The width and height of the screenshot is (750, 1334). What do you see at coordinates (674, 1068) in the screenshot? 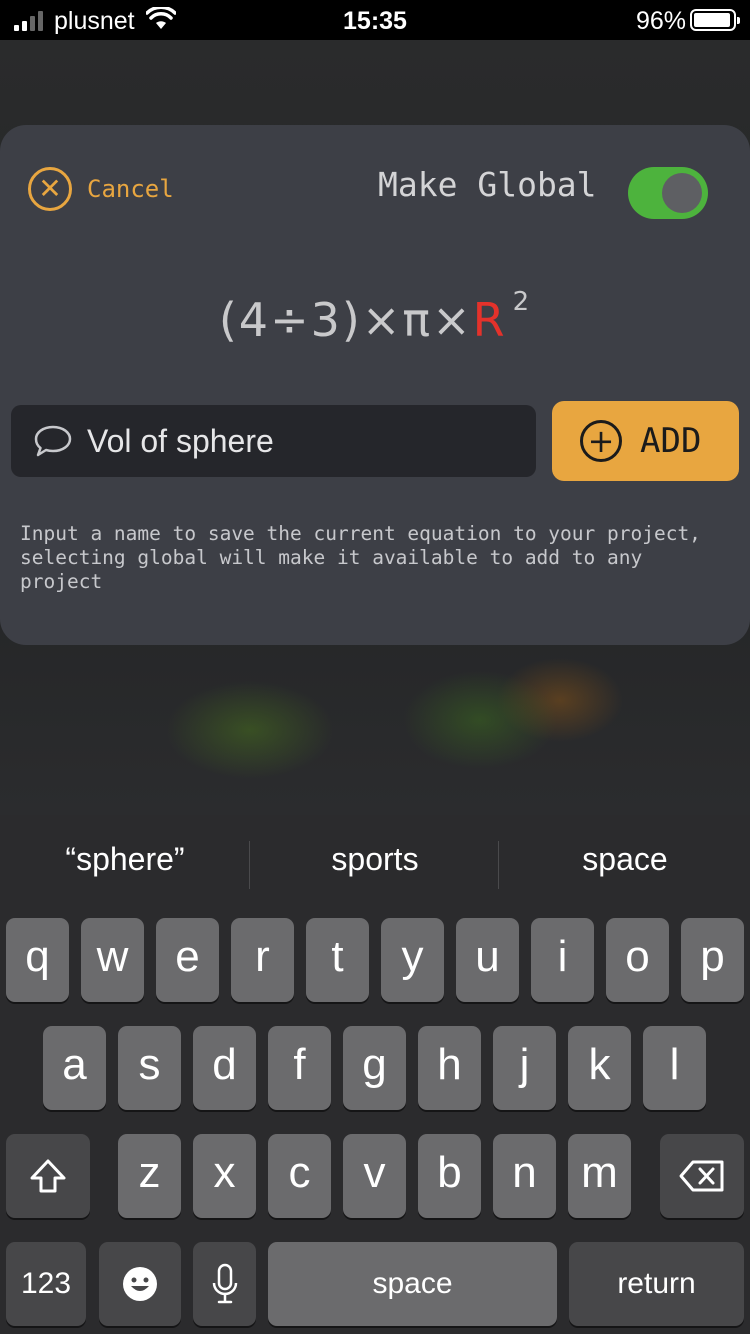
I see `key-l: l` at bounding box center [674, 1068].